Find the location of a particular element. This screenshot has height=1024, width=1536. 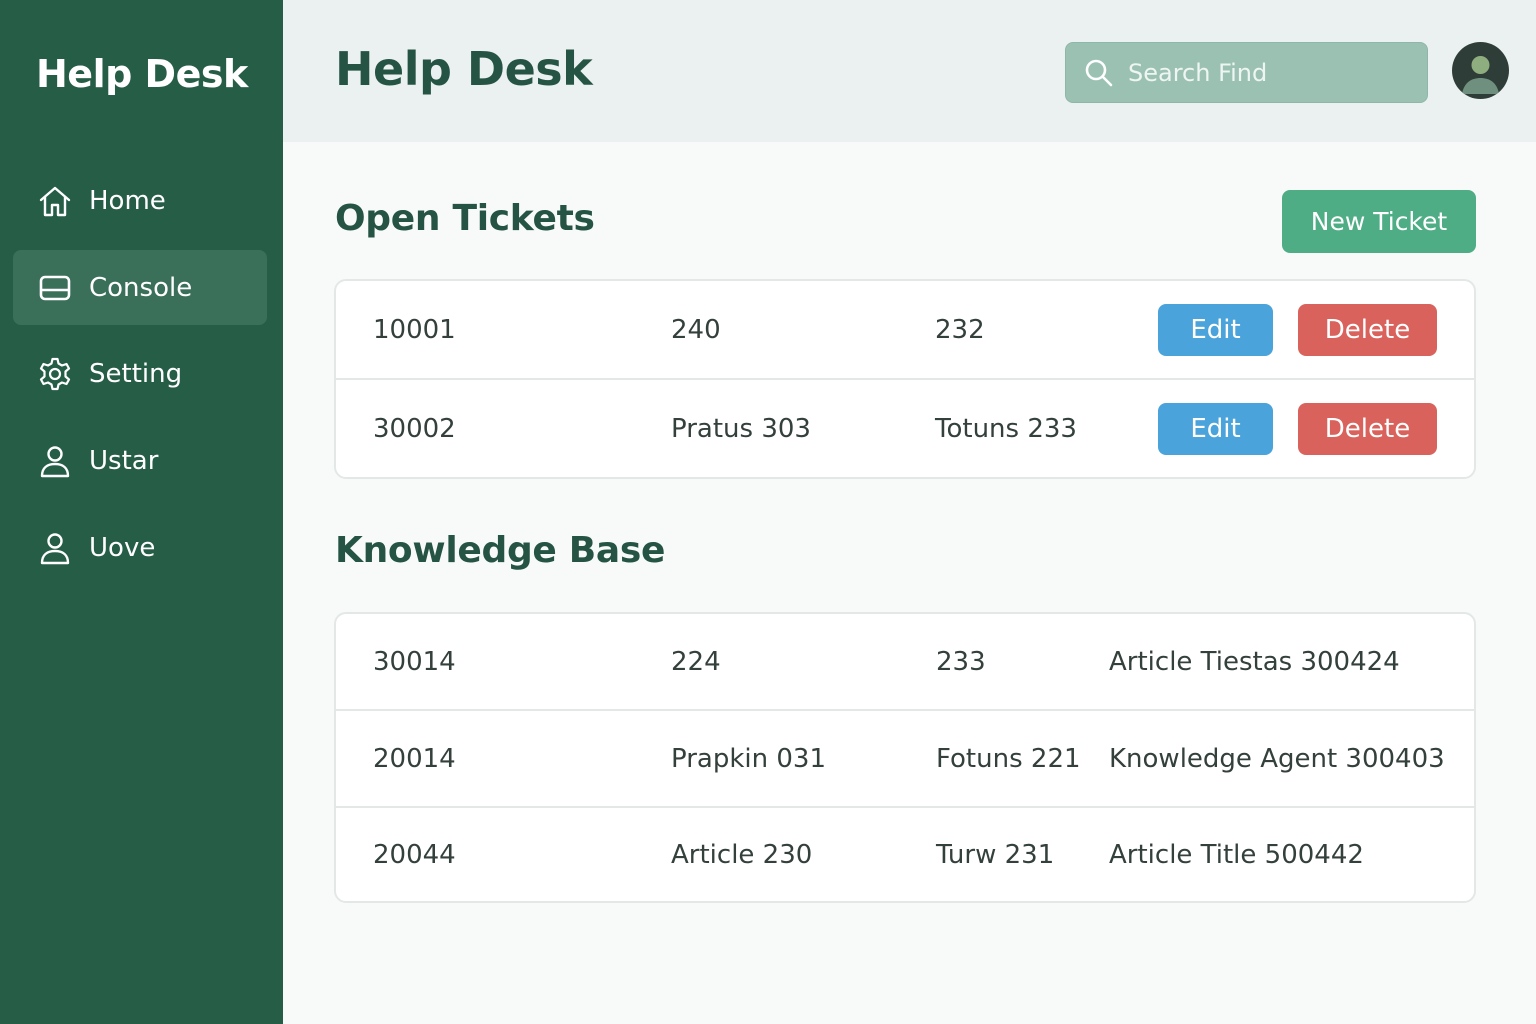

article-title: Article Title 500442 is located at coordinates (1236, 854).